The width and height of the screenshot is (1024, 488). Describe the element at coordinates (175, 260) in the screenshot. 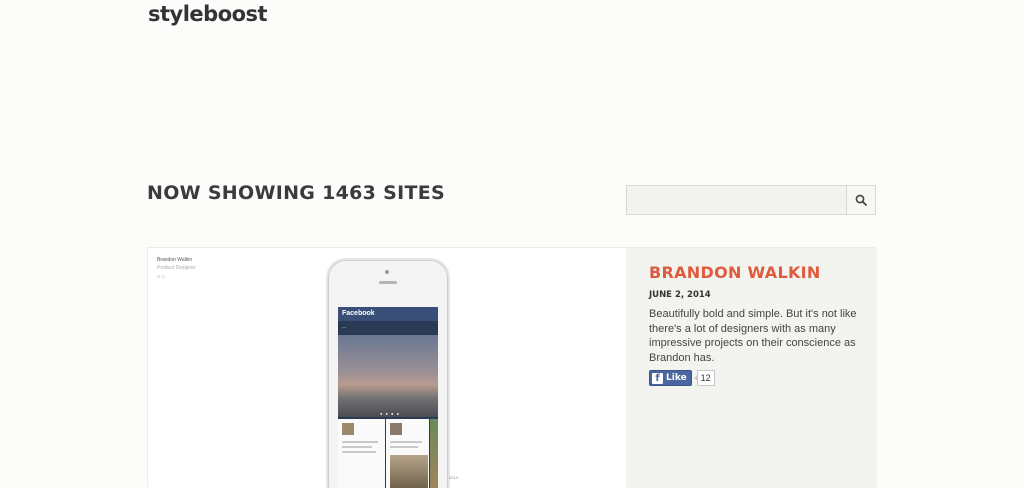

I see `screenshot-name: Brandon Walkin` at that location.